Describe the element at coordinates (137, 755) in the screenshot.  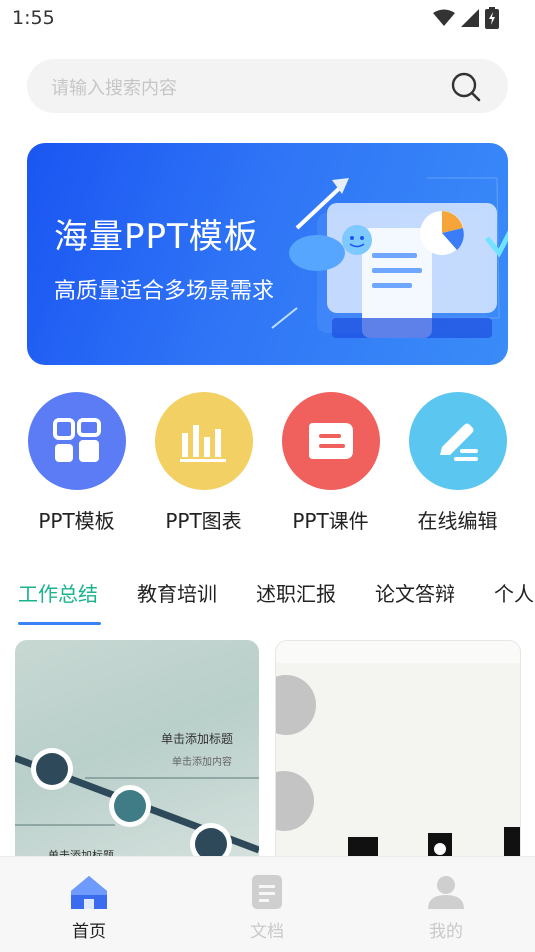
I see `template-card: 单击添加标题 单击添加内容 单击添加标题` at that location.